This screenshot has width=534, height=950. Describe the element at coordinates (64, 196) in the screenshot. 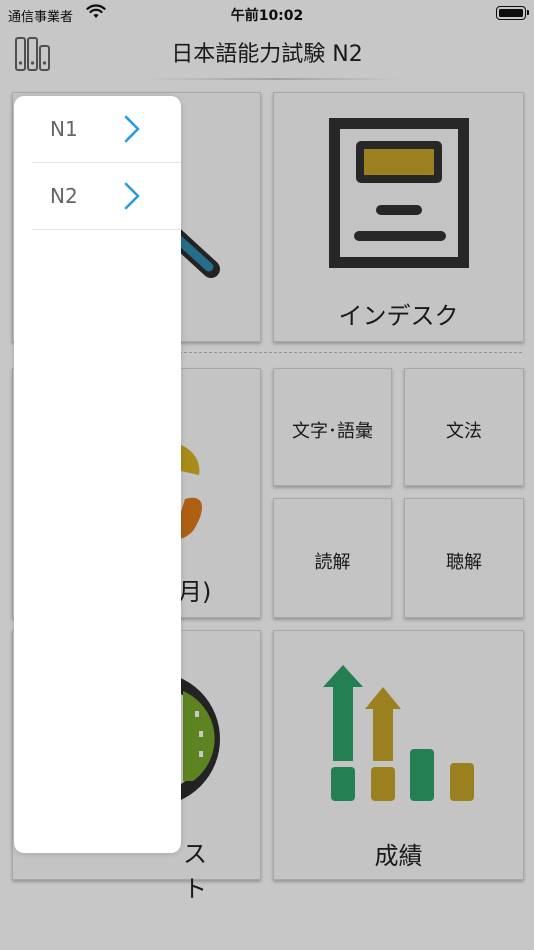

I see `dropdown-item-label: N2` at that location.